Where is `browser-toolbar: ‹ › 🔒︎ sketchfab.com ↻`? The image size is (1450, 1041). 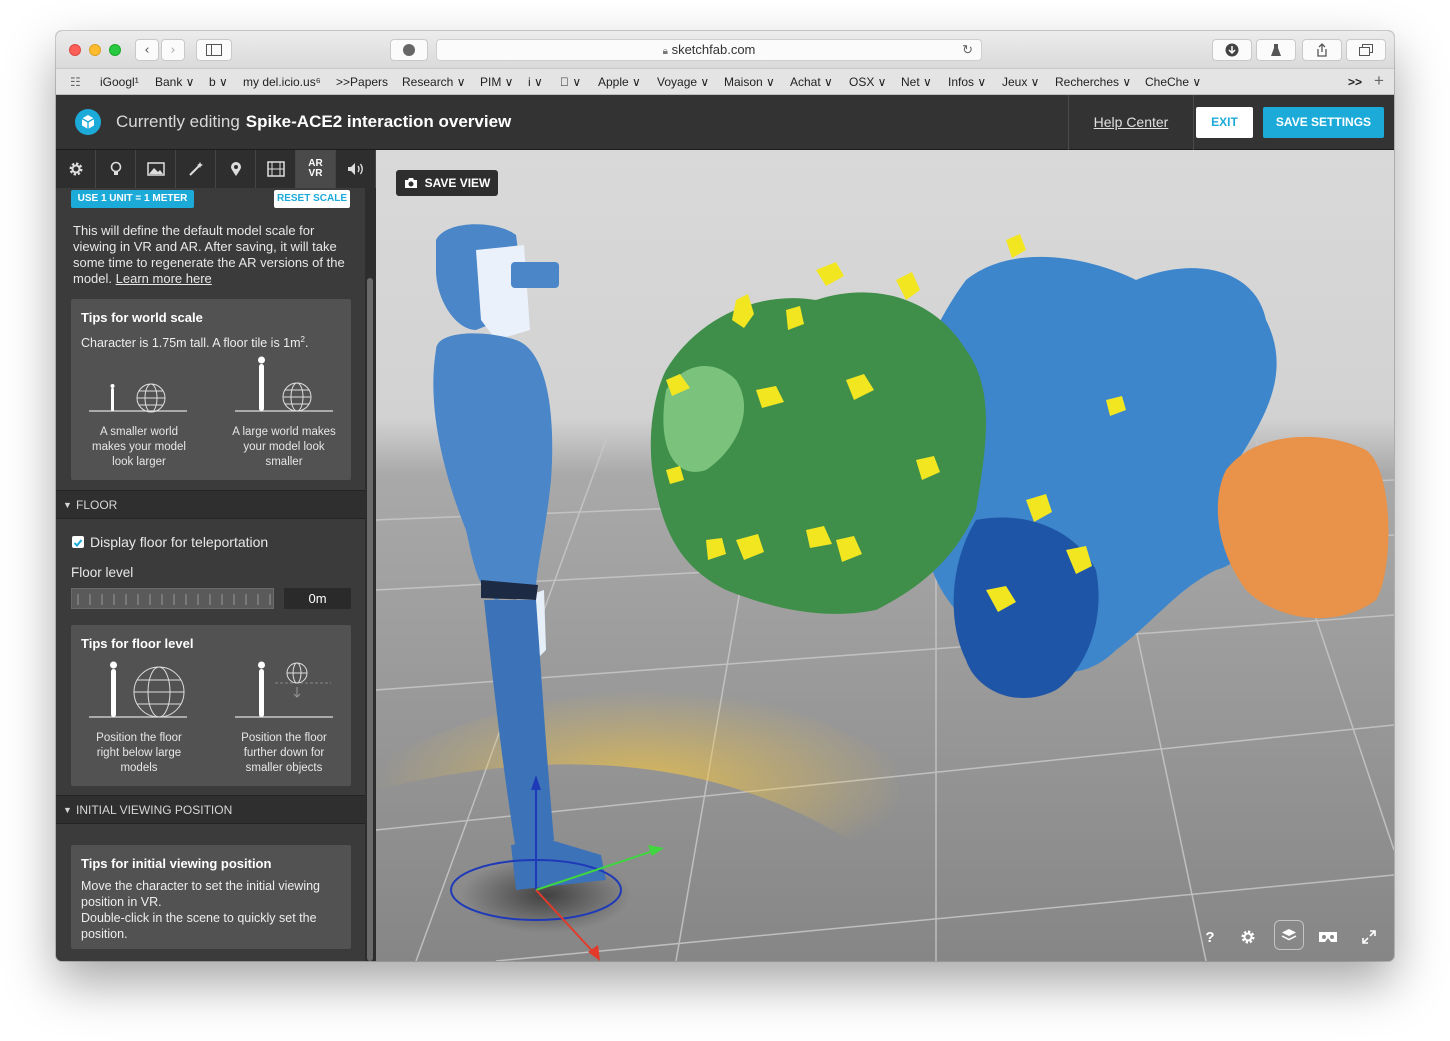 browser-toolbar: ‹ › 🔒︎ sketchfab.com ↻ is located at coordinates (725, 50).